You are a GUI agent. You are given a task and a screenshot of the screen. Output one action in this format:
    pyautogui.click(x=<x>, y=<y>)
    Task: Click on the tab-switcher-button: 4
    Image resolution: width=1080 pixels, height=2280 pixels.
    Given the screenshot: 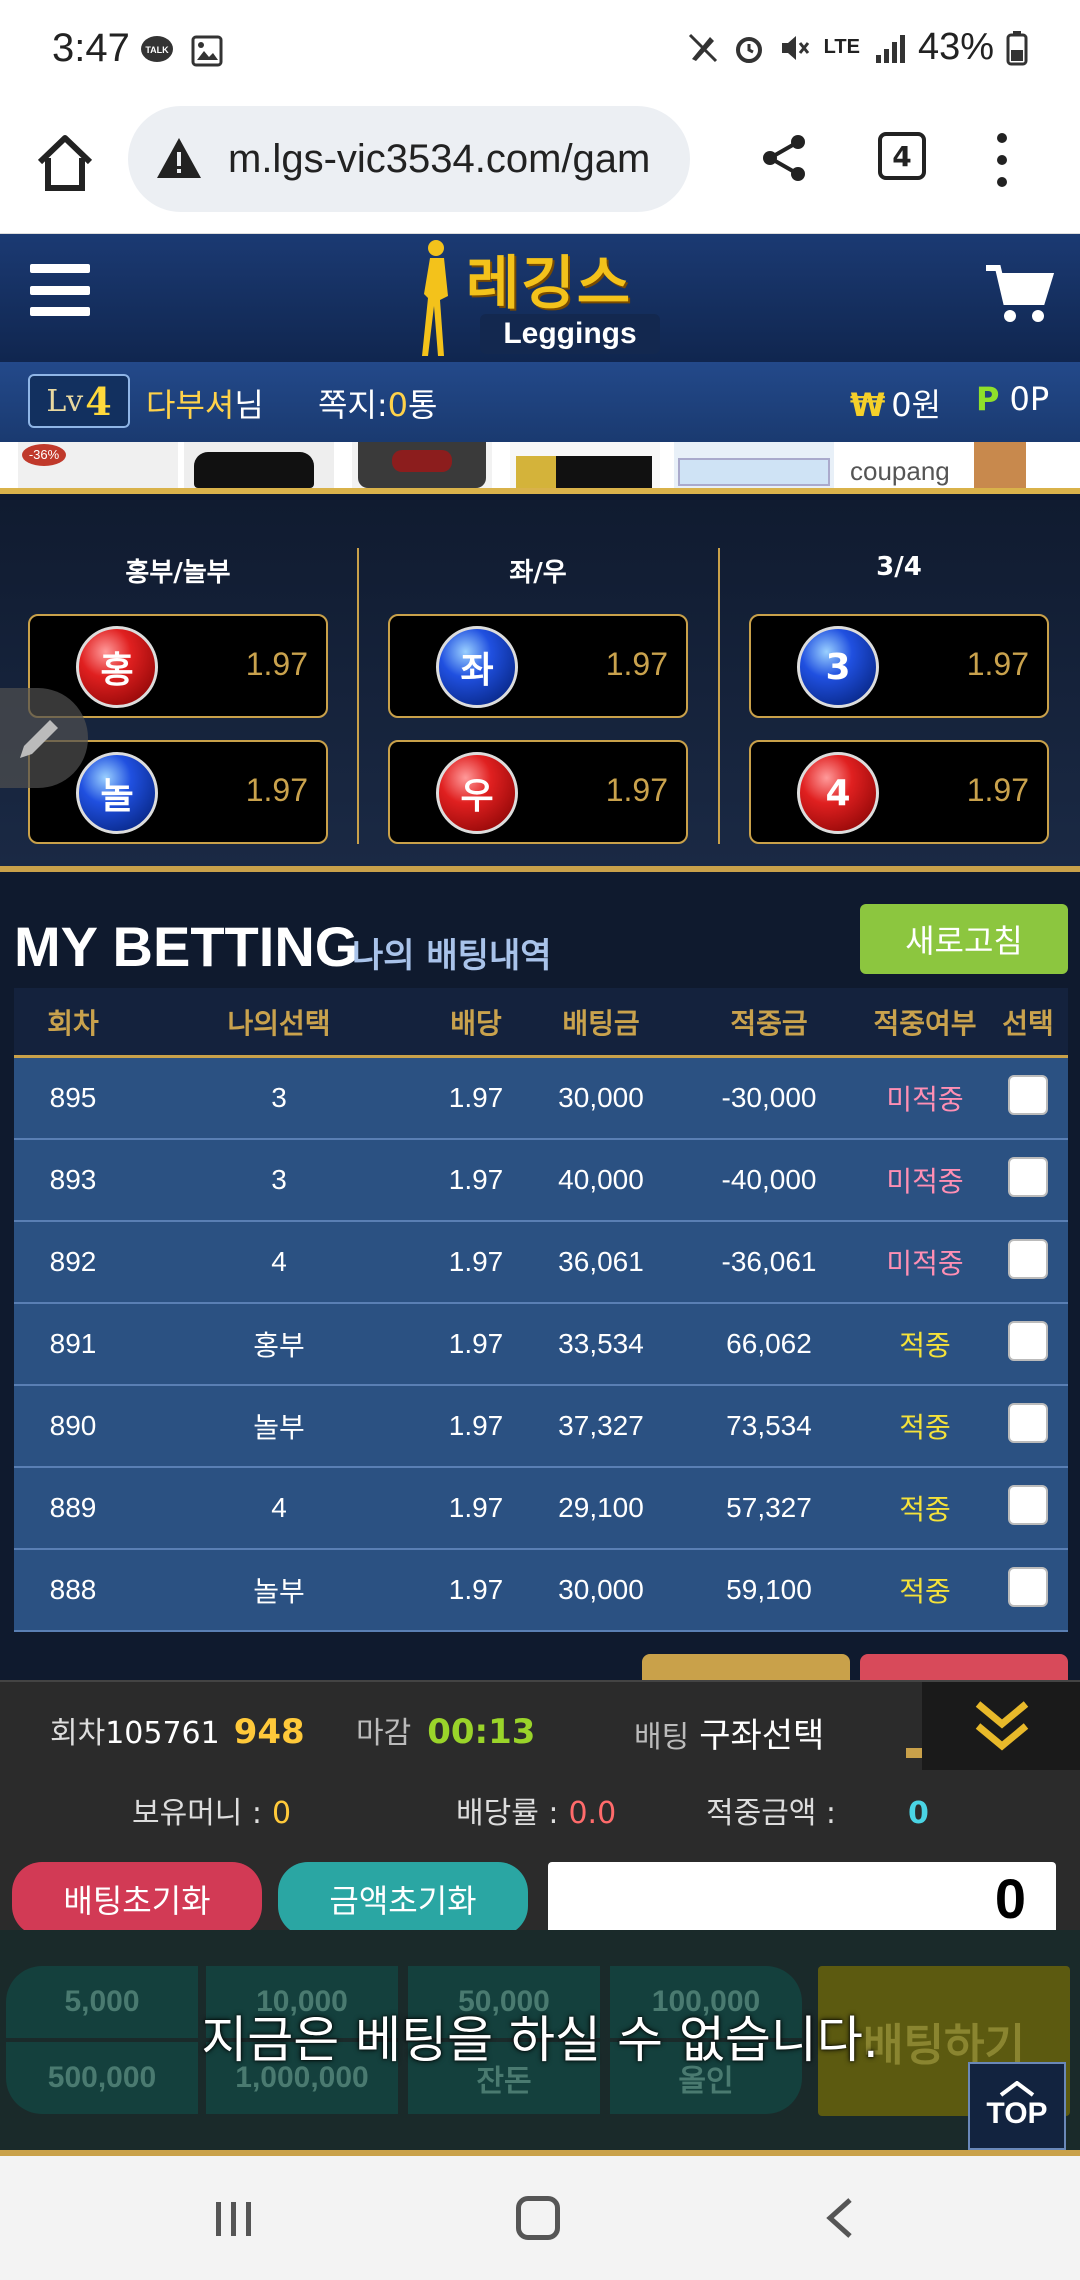 What is the action you would take?
    pyautogui.click(x=902, y=156)
    